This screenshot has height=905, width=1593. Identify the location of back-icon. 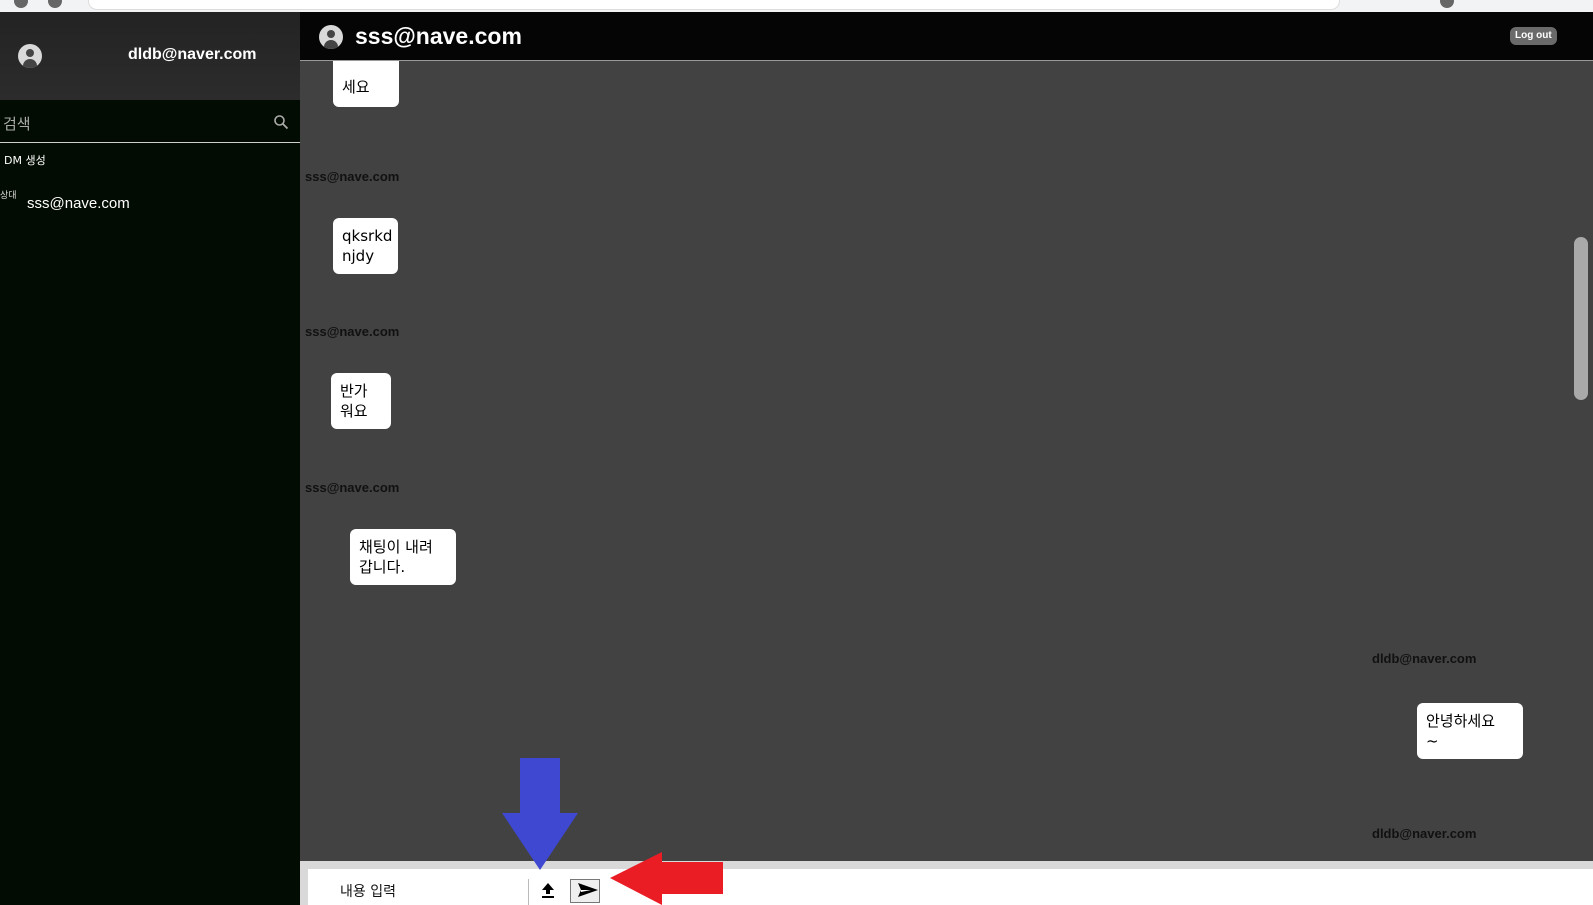
(21, 4).